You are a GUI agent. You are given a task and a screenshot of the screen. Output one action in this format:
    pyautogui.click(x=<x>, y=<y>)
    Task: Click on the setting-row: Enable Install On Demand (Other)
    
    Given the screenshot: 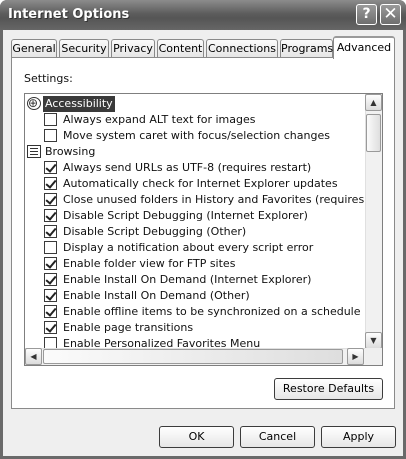 What is the action you would take?
    pyautogui.click(x=195, y=296)
    